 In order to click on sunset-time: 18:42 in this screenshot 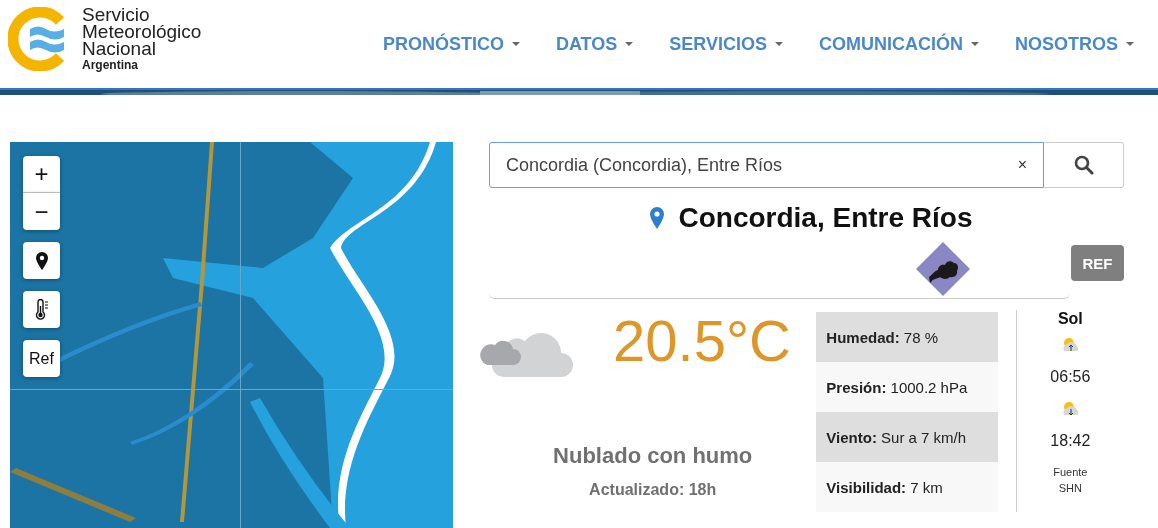, I will do `click(1070, 441)`.